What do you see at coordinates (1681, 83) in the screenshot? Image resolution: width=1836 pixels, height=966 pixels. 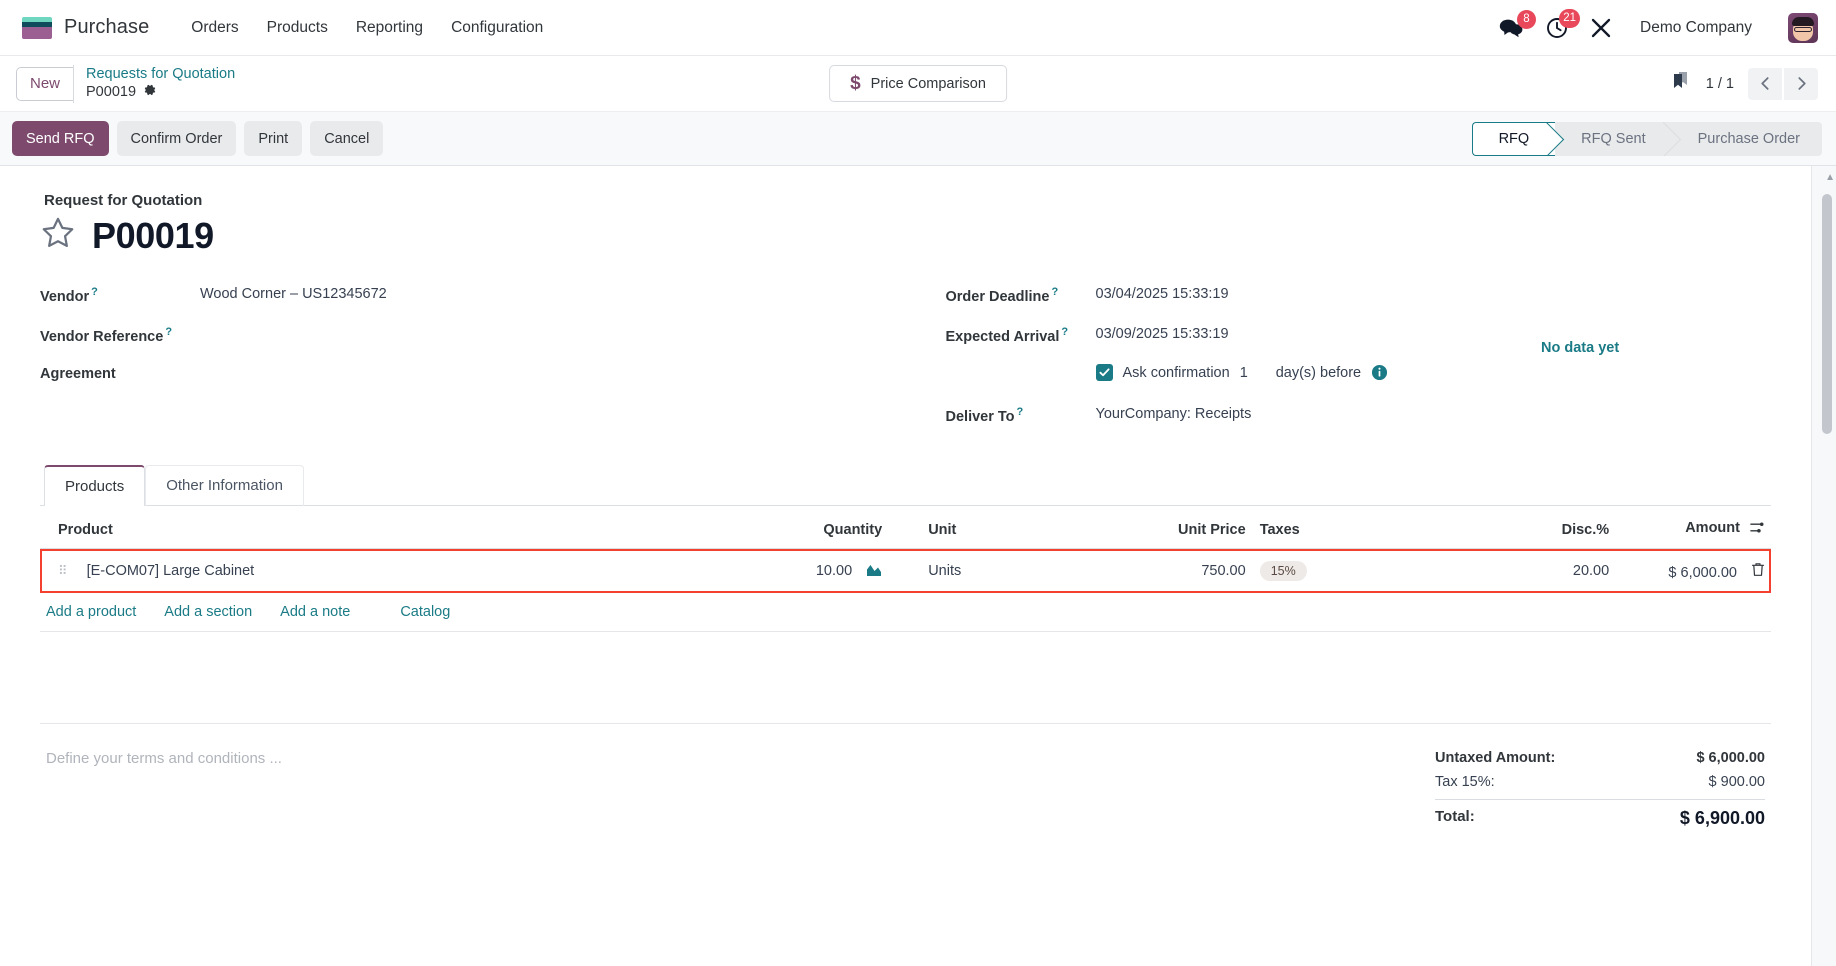 I see `bookmark-icon` at bounding box center [1681, 83].